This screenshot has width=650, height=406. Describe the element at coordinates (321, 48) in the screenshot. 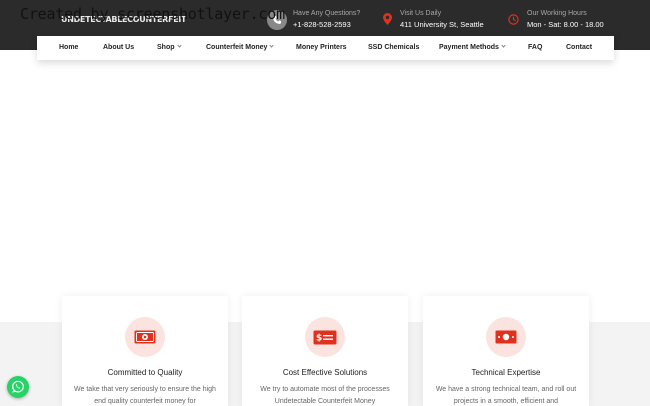

I see `nav-item-money-printers: Money Printers` at that location.